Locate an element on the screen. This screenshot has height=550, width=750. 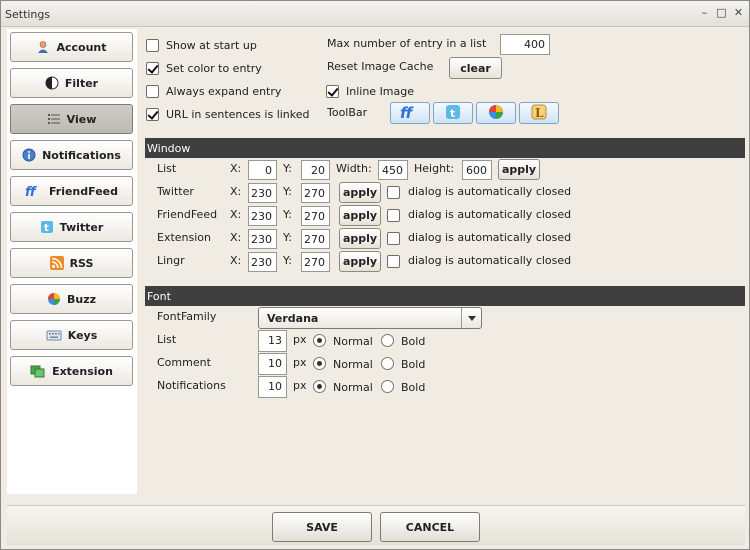
sidebar-item-view: View is located at coordinates (71, 119).